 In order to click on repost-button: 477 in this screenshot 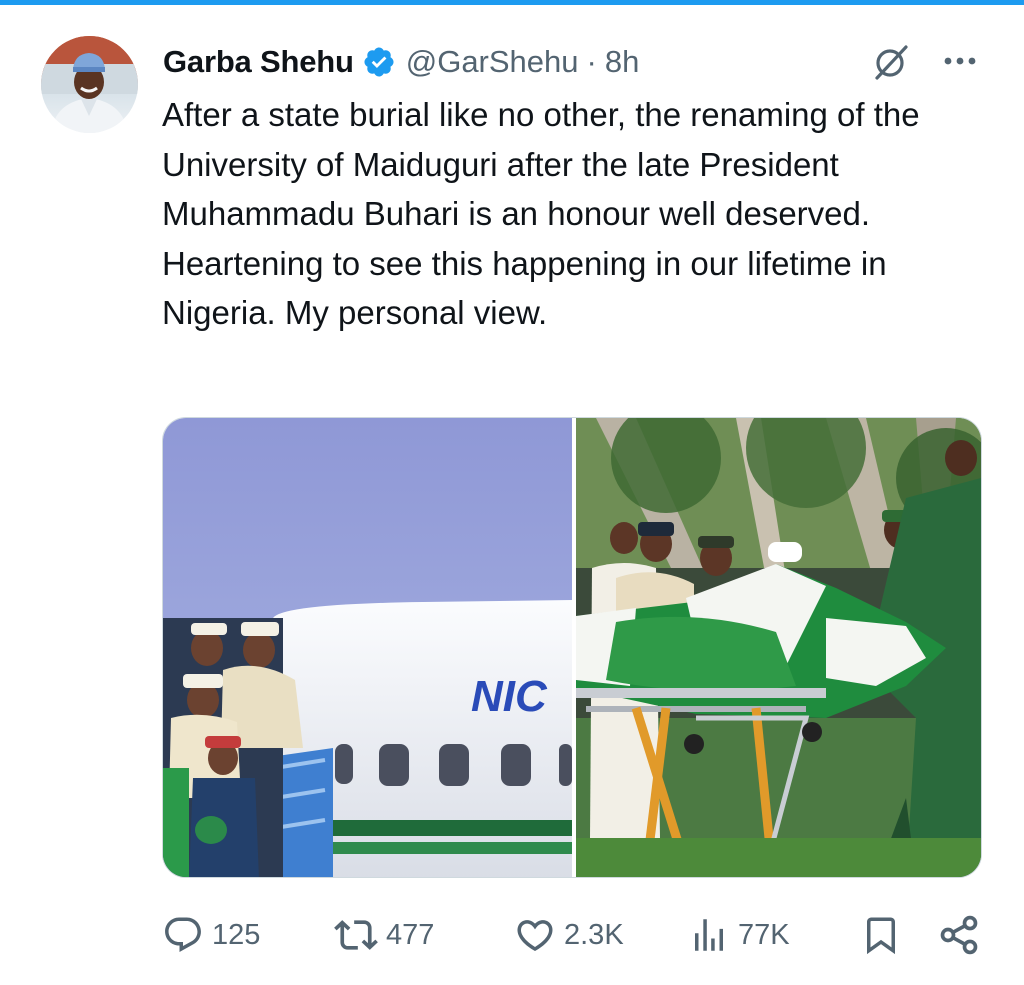, I will do `click(384, 935)`.